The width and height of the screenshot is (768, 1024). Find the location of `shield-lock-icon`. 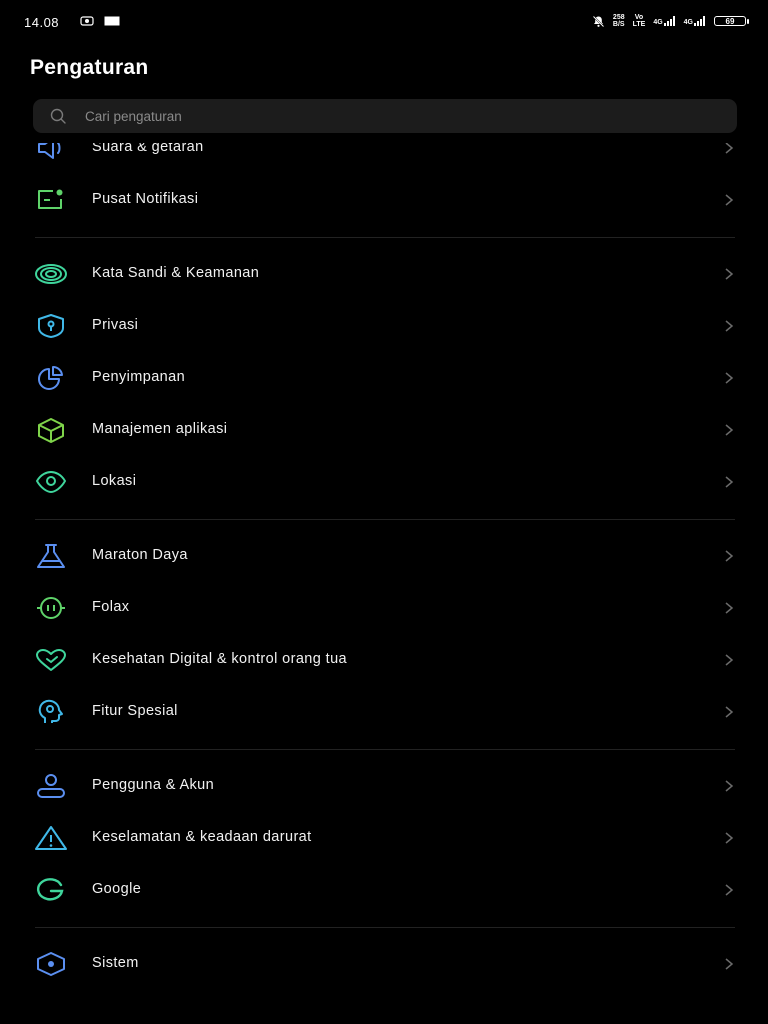

shield-lock-icon is located at coordinates (51, 326).